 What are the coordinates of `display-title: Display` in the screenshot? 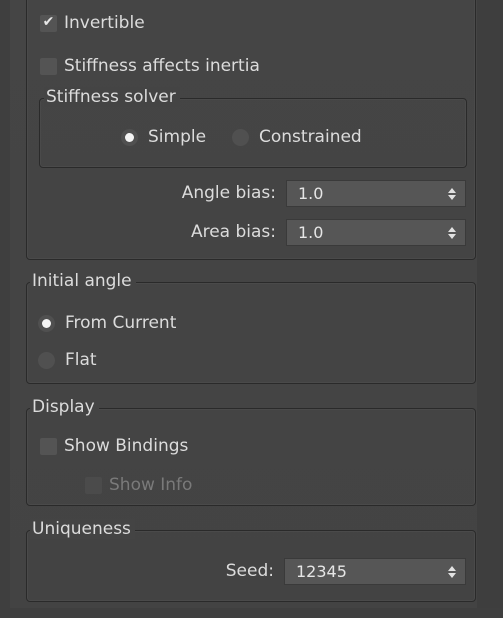 It's located at (64, 407).